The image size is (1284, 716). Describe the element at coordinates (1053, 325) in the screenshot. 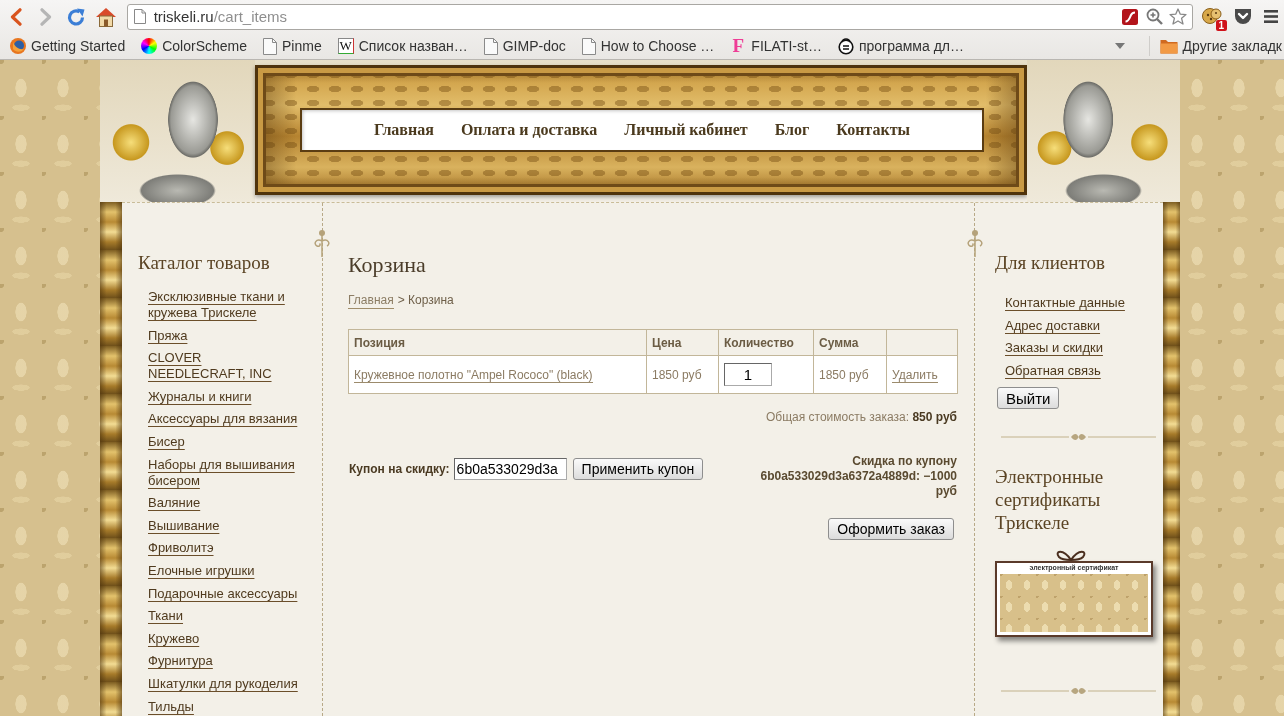

I see `account-link: Адрес доставки` at that location.